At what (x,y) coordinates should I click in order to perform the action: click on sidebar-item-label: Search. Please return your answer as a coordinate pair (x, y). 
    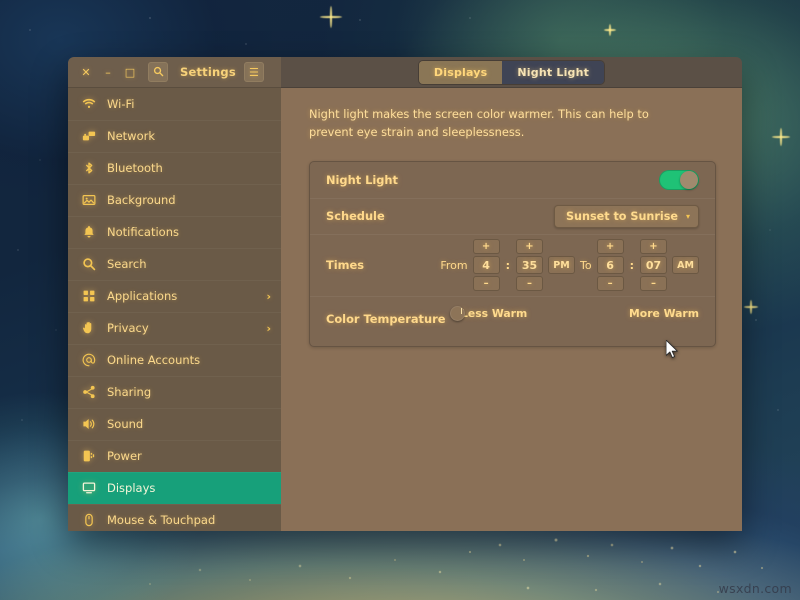
    Looking at the image, I should click on (127, 264).